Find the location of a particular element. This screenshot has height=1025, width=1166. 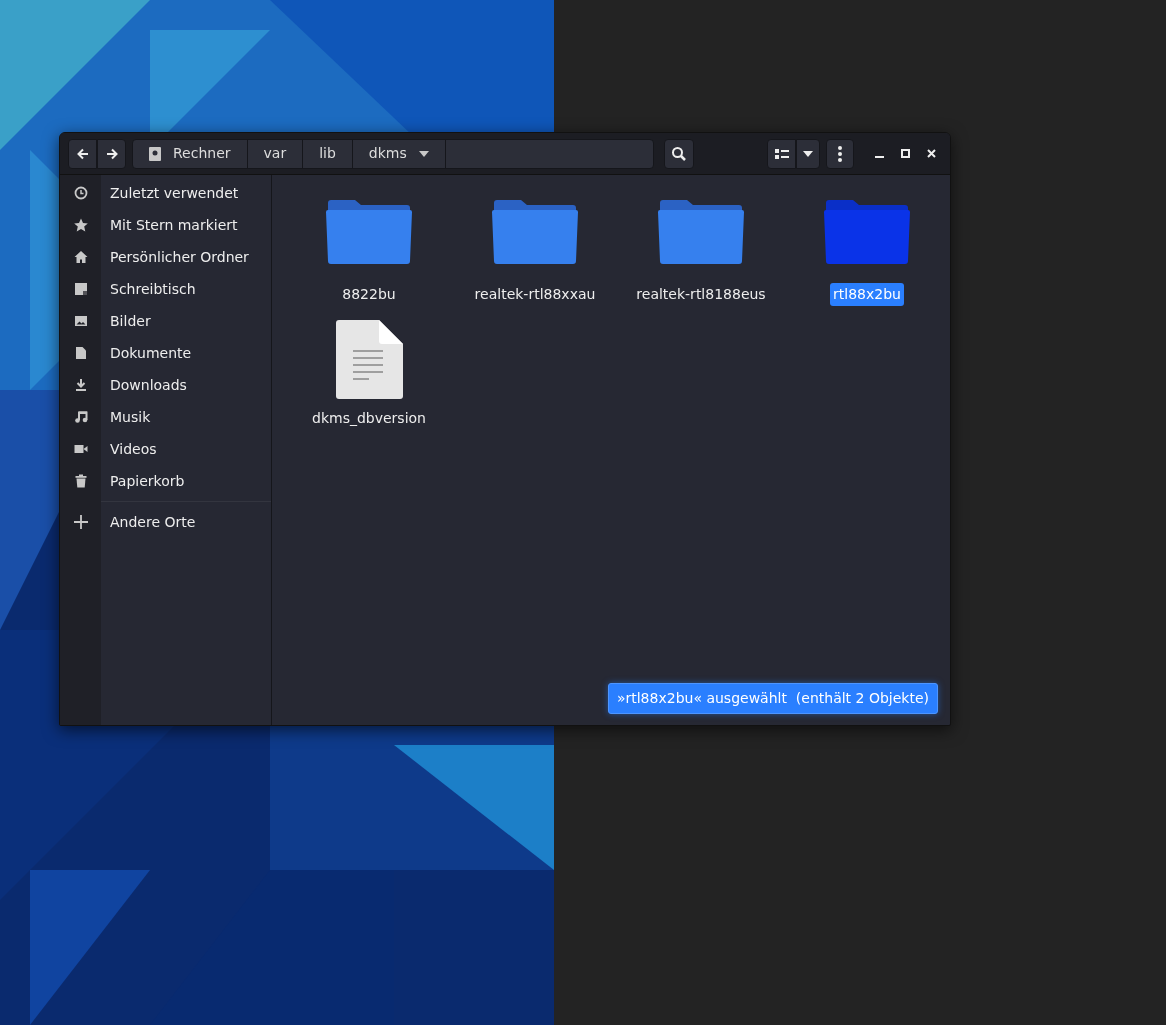

forward-button is located at coordinates (111, 153).